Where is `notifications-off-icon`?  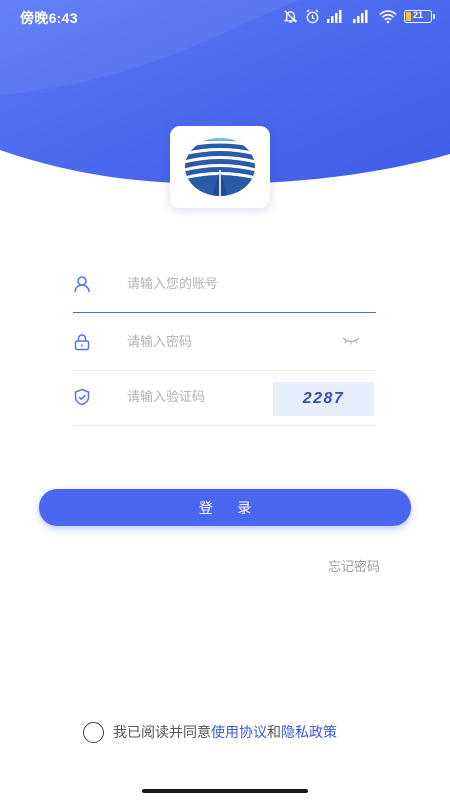
notifications-off-icon is located at coordinates (290, 16).